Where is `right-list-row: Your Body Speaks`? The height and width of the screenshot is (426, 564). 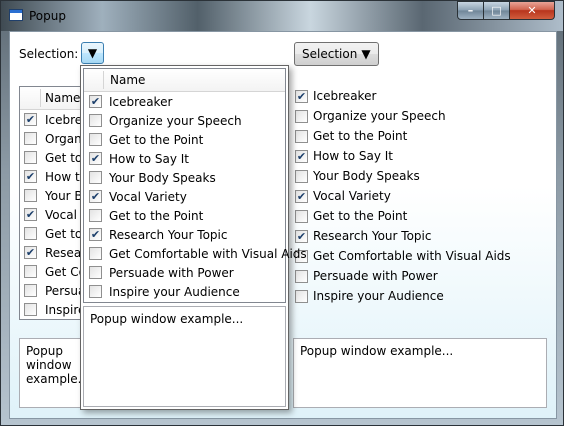 right-list-row: Your Body Speaks is located at coordinates (420, 176).